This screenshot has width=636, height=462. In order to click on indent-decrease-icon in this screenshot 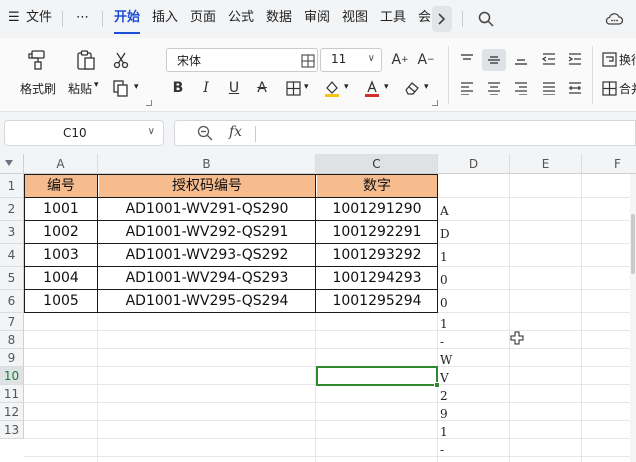, I will do `click(549, 59)`.